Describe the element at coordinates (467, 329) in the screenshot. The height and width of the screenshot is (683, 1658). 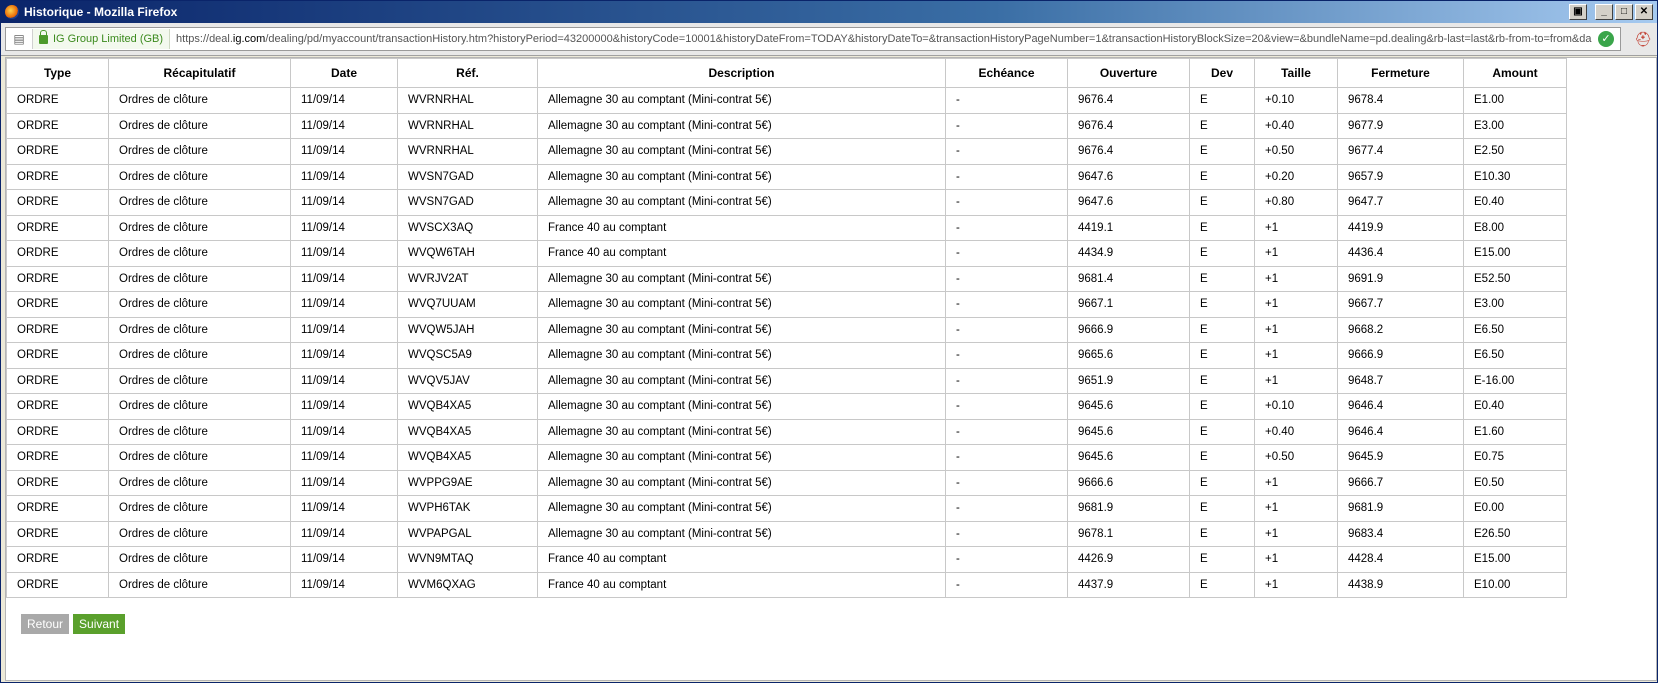
I see `table-cell: WVQW5JAH` at that location.